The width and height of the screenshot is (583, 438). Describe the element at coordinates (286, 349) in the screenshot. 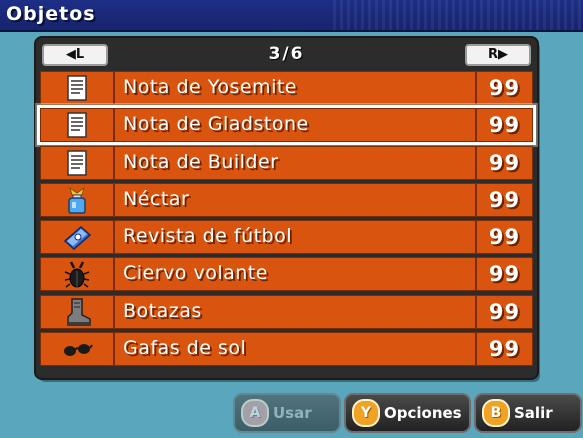

I see `item-row: Gafas de sol 99` at that location.